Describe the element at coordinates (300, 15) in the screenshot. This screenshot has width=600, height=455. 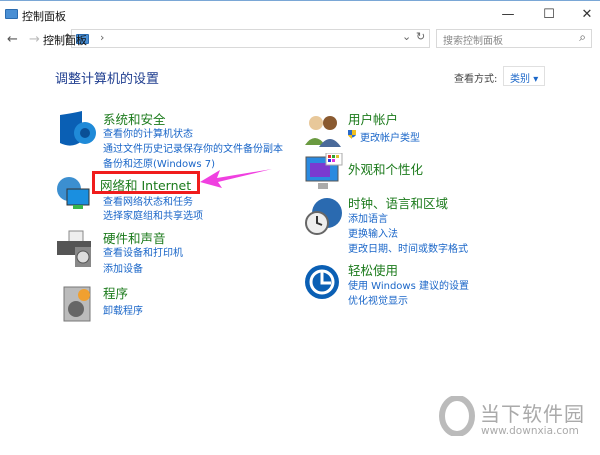
I see `title-bar: 控制面板 — ☐ ✕` at that location.